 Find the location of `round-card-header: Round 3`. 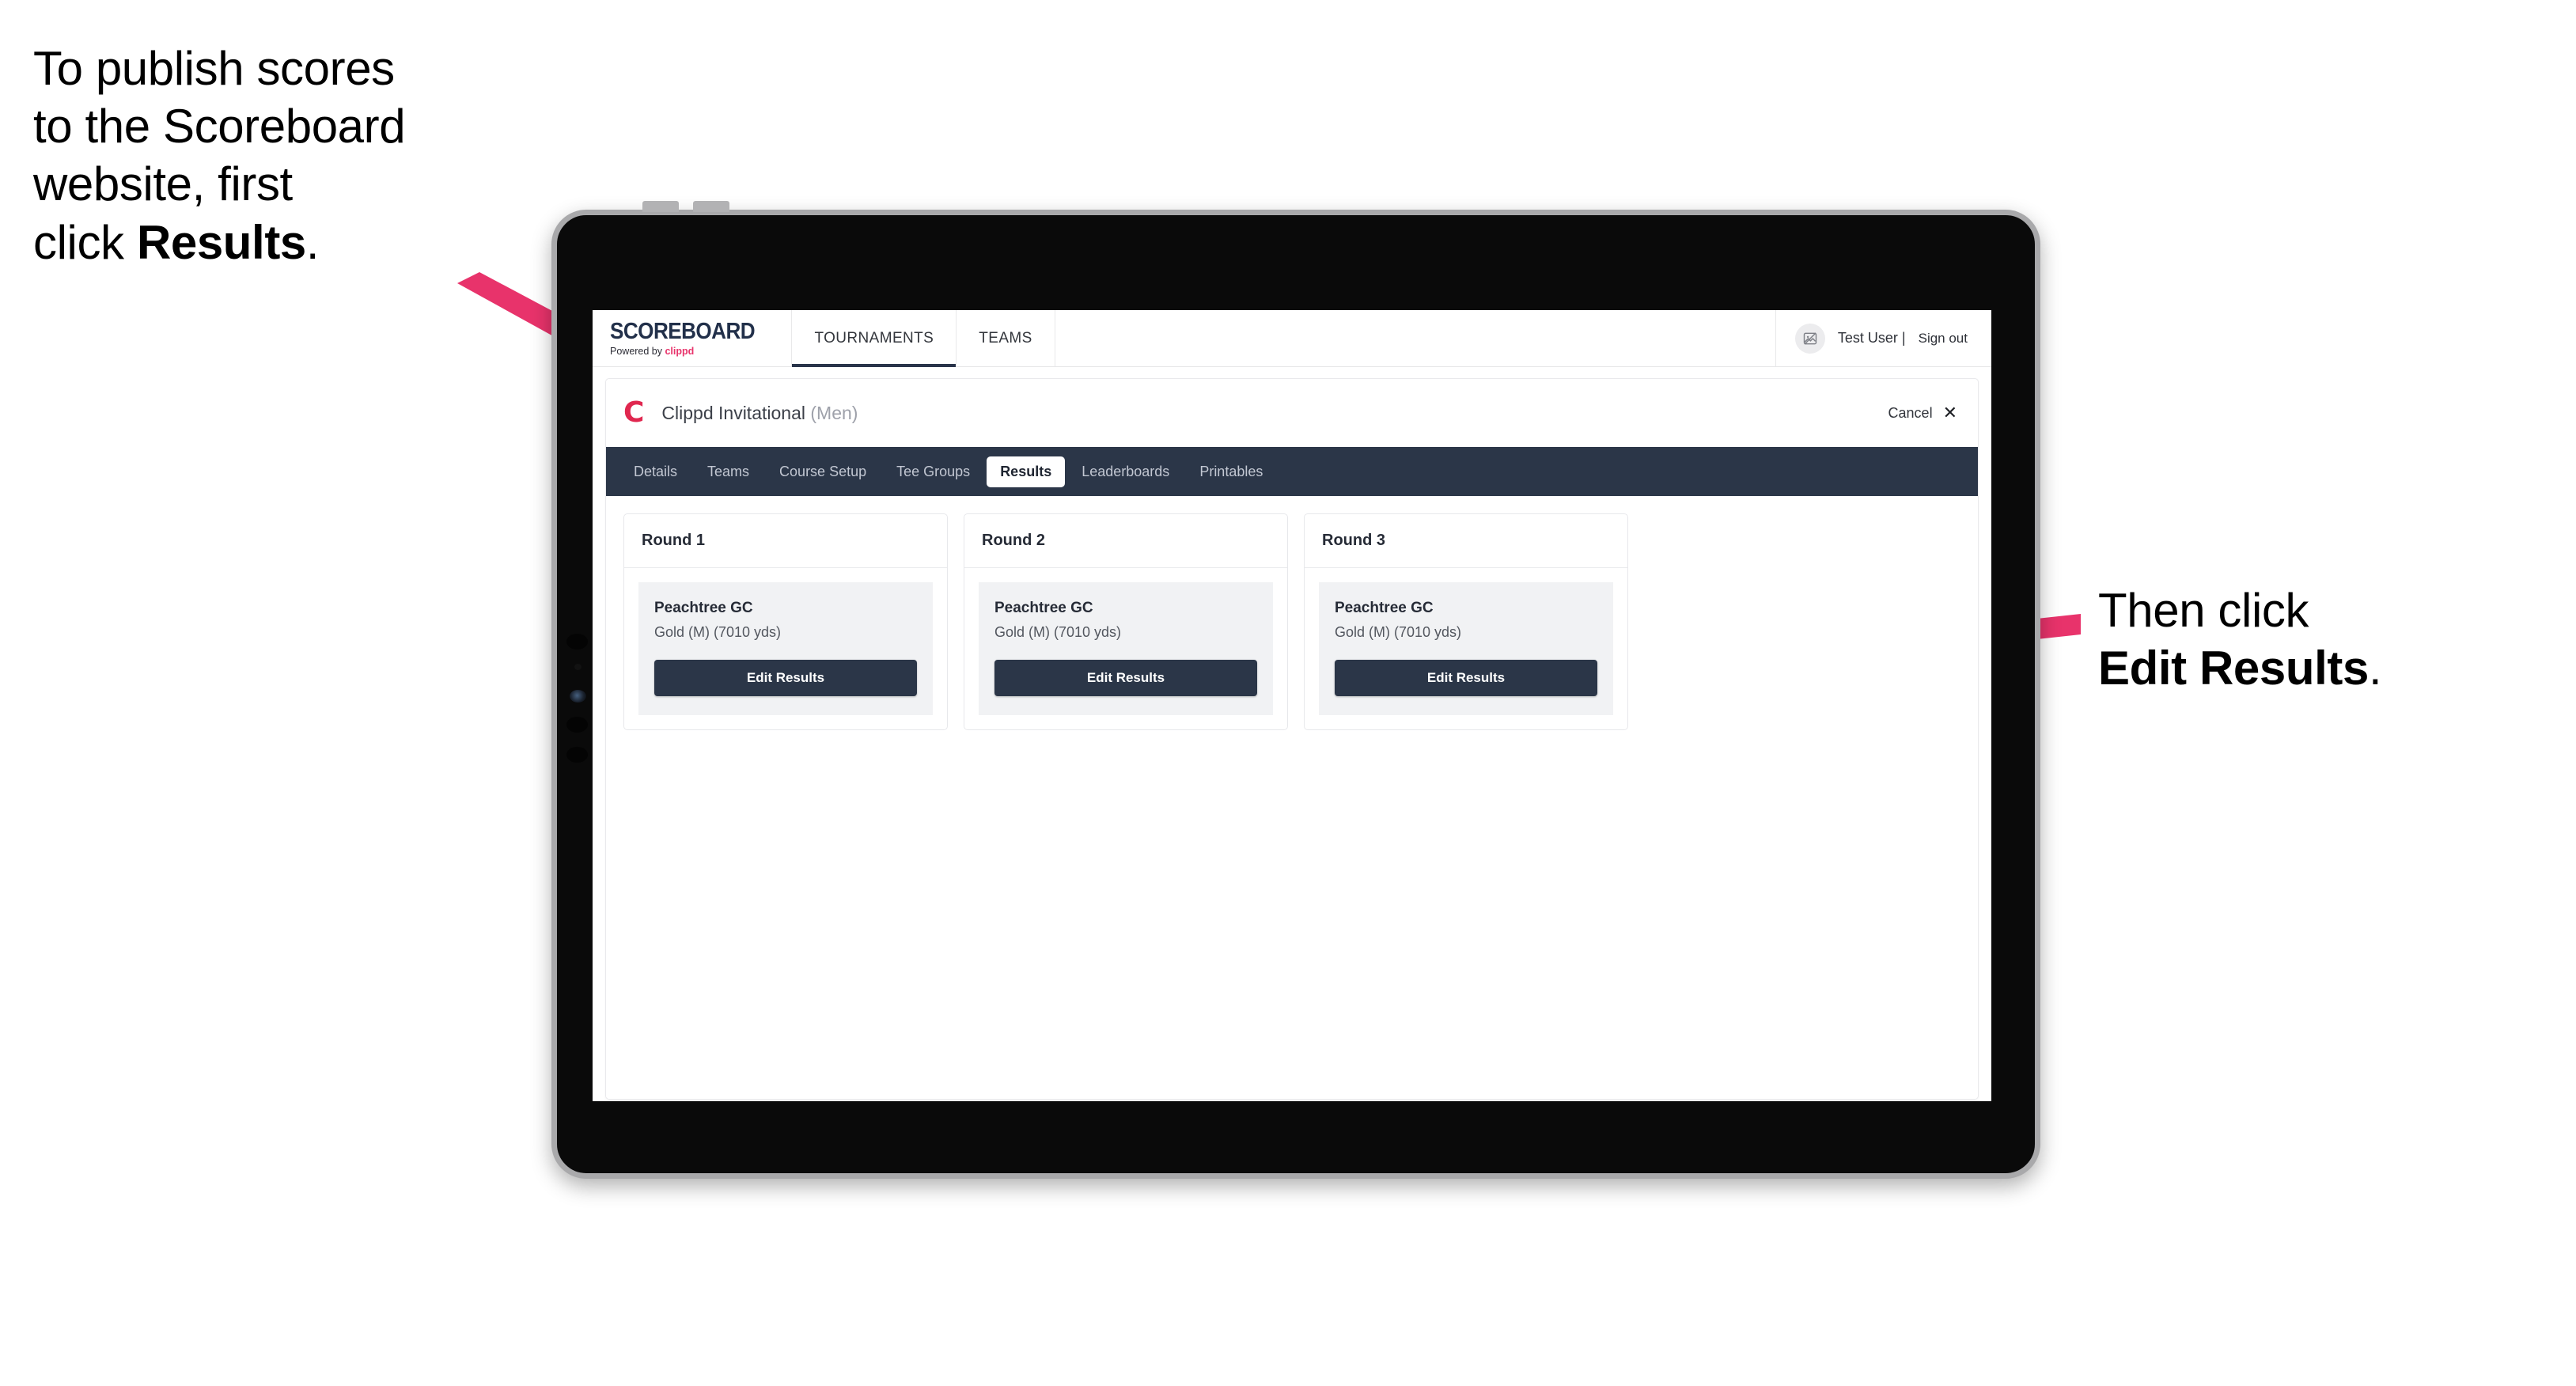

round-card-header: Round 3 is located at coordinates (1466, 541).